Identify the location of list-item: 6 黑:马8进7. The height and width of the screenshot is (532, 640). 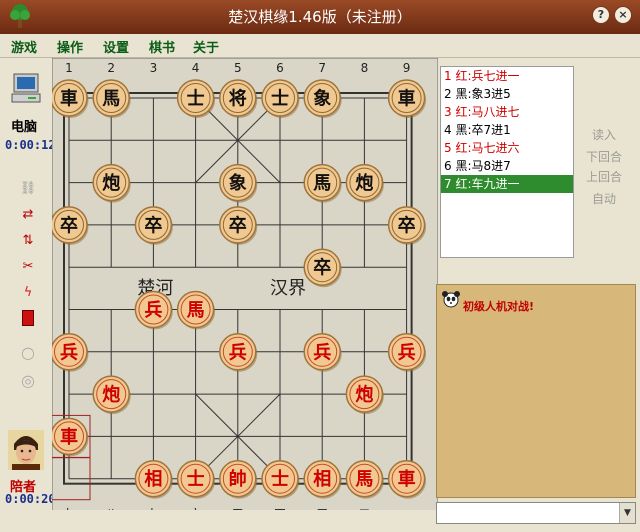
(507, 166).